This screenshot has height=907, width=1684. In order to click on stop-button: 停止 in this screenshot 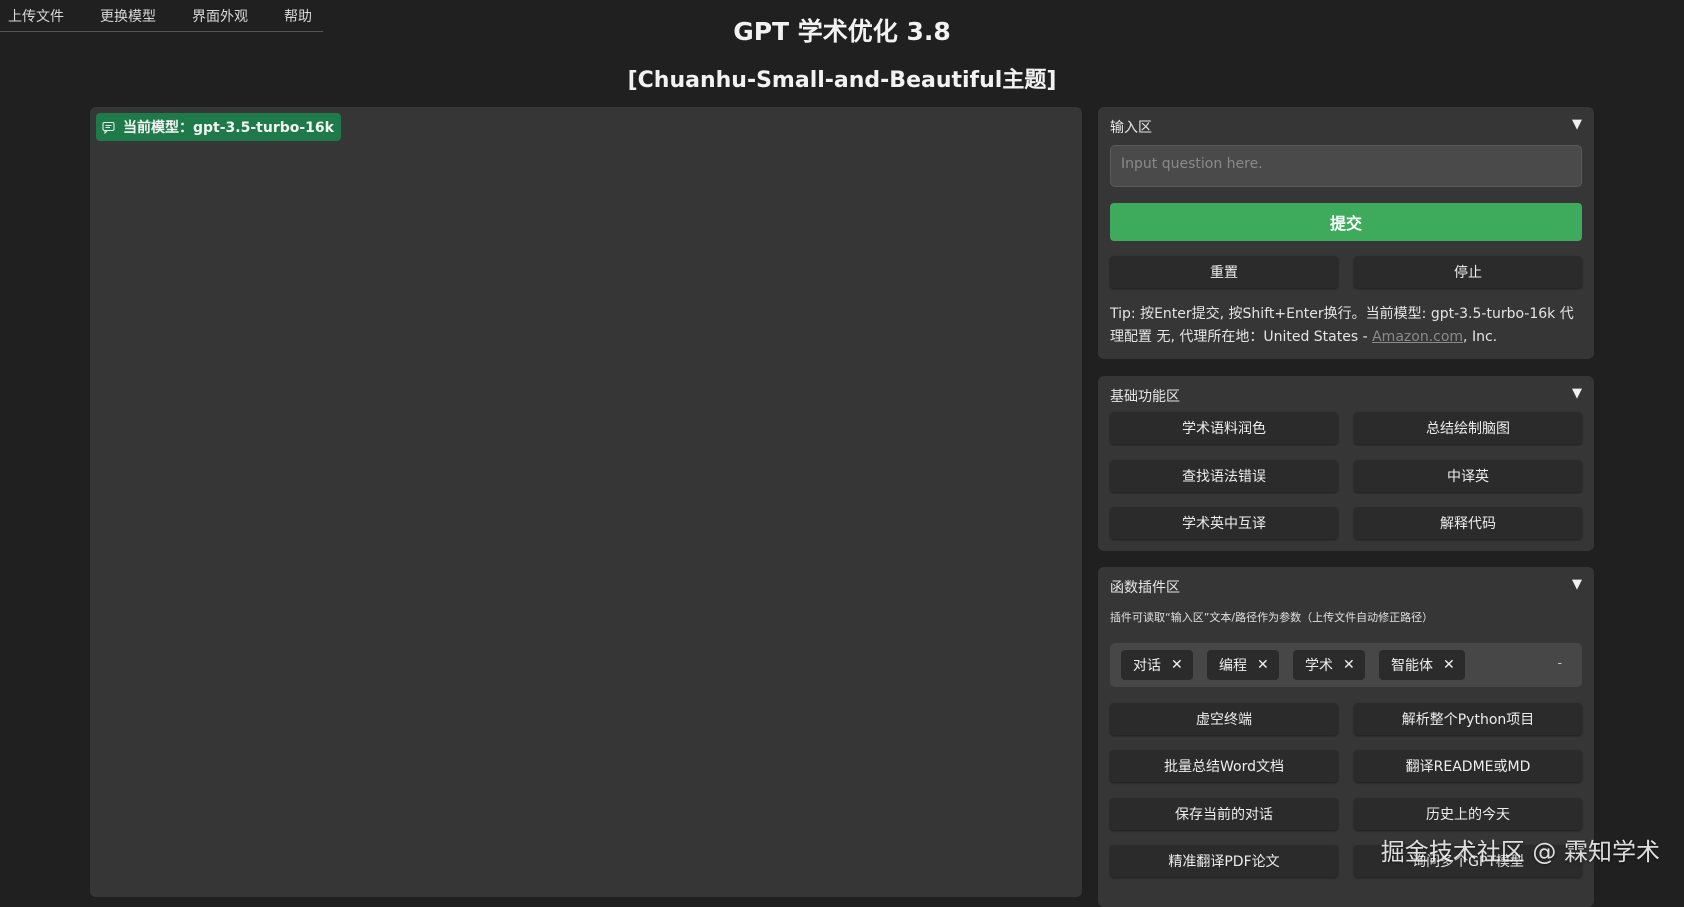, I will do `click(1468, 272)`.